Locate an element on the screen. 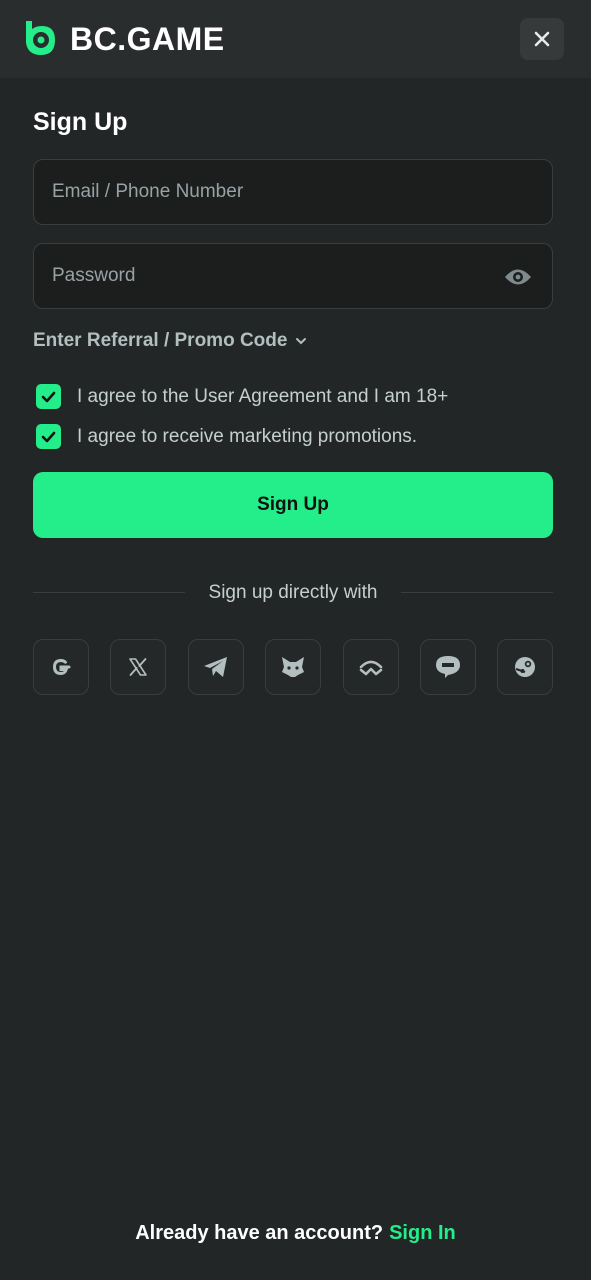 This screenshot has width=591, height=1280. walletconnect-icon is located at coordinates (371, 668).